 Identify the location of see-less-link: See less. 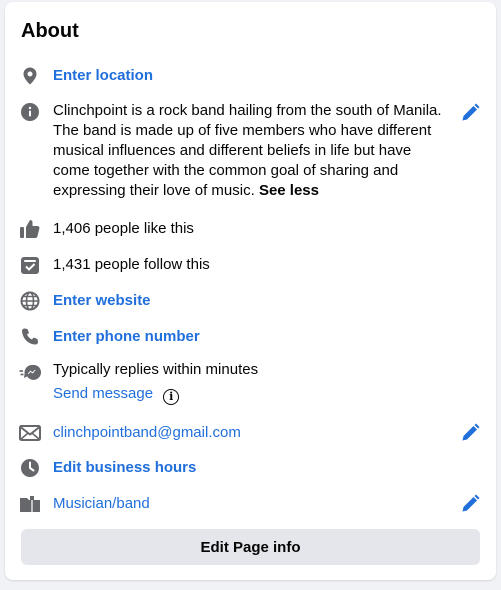
(289, 190).